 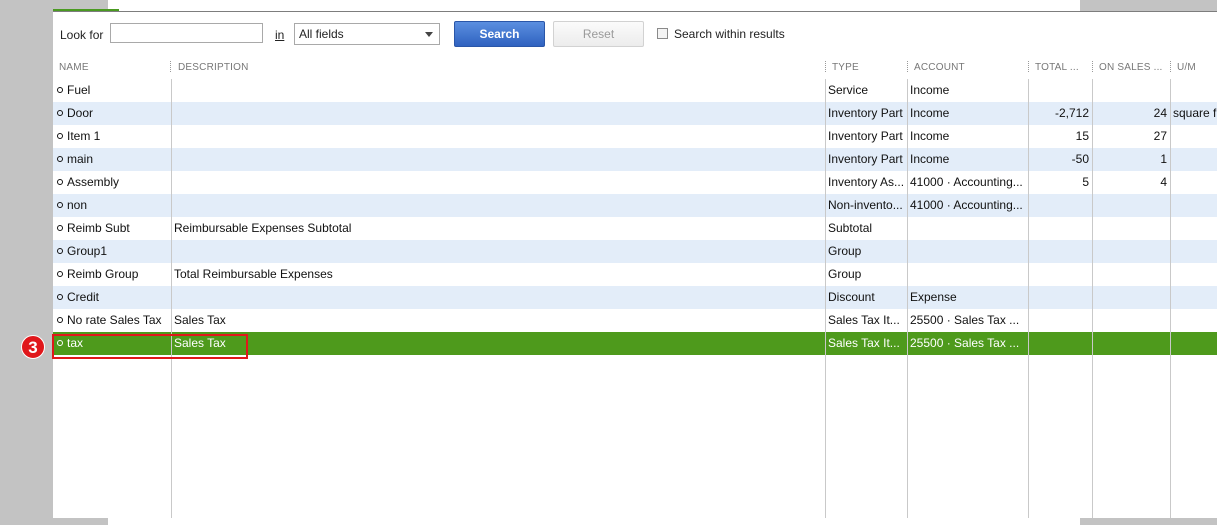 What do you see at coordinates (851, 297) in the screenshot?
I see `cell-type: Discount` at bounding box center [851, 297].